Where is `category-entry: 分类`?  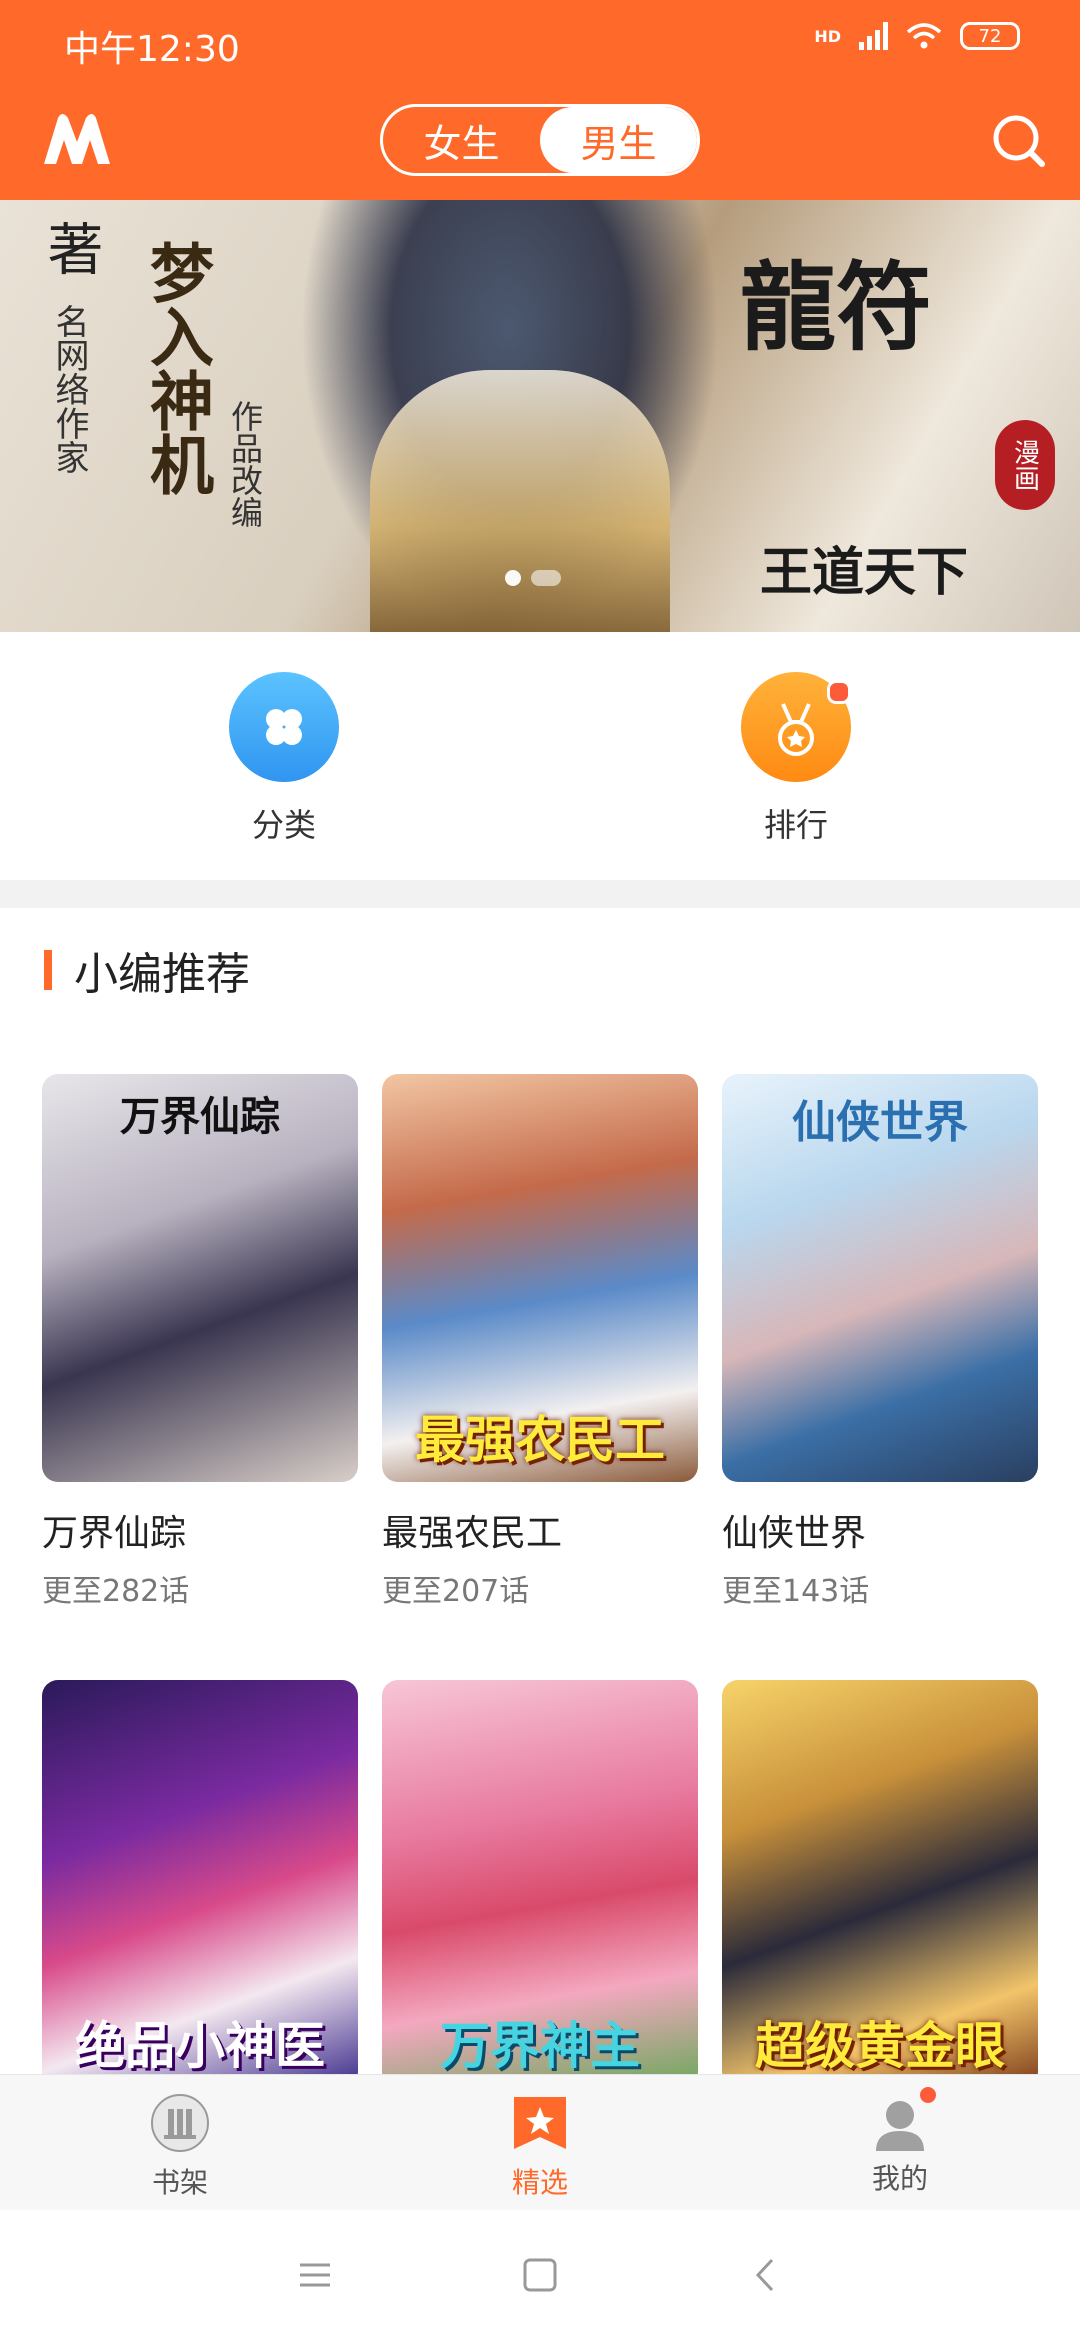 category-entry: 分类 is located at coordinates (284, 759).